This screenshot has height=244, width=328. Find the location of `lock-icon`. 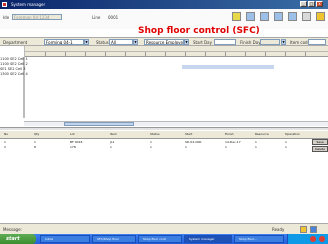

lock-icon is located at coordinates (303, 229).